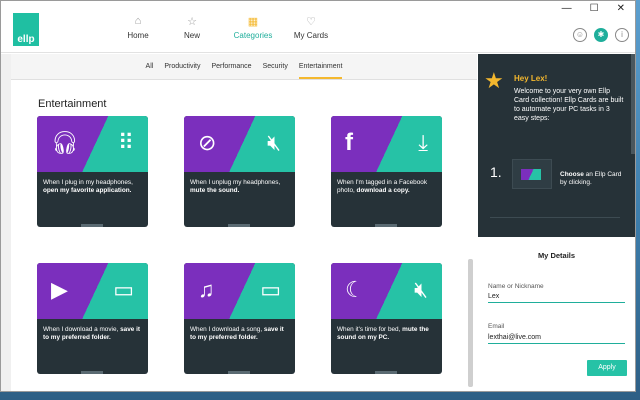 Image resolution: width=640 pixels, height=400 pixels. I want to click on name-field: Lex, so click(556, 298).